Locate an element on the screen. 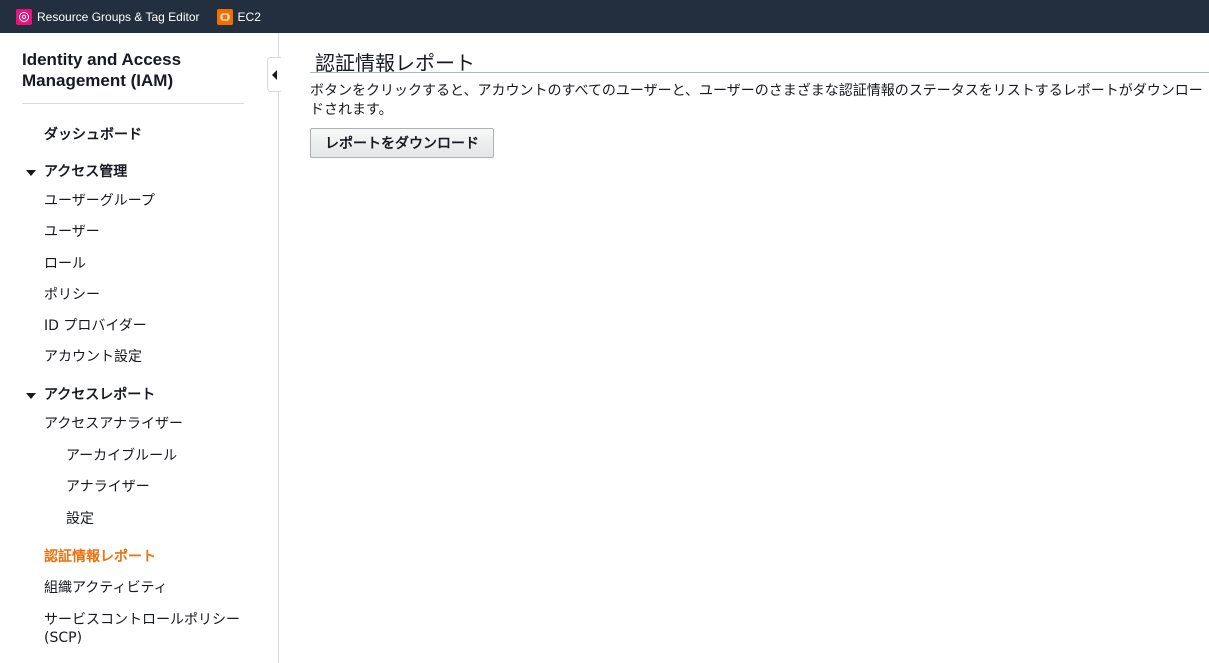 This screenshot has width=1209, height=663. sidebar-item-organization-activity: 組織アクティビティ is located at coordinates (106, 588).